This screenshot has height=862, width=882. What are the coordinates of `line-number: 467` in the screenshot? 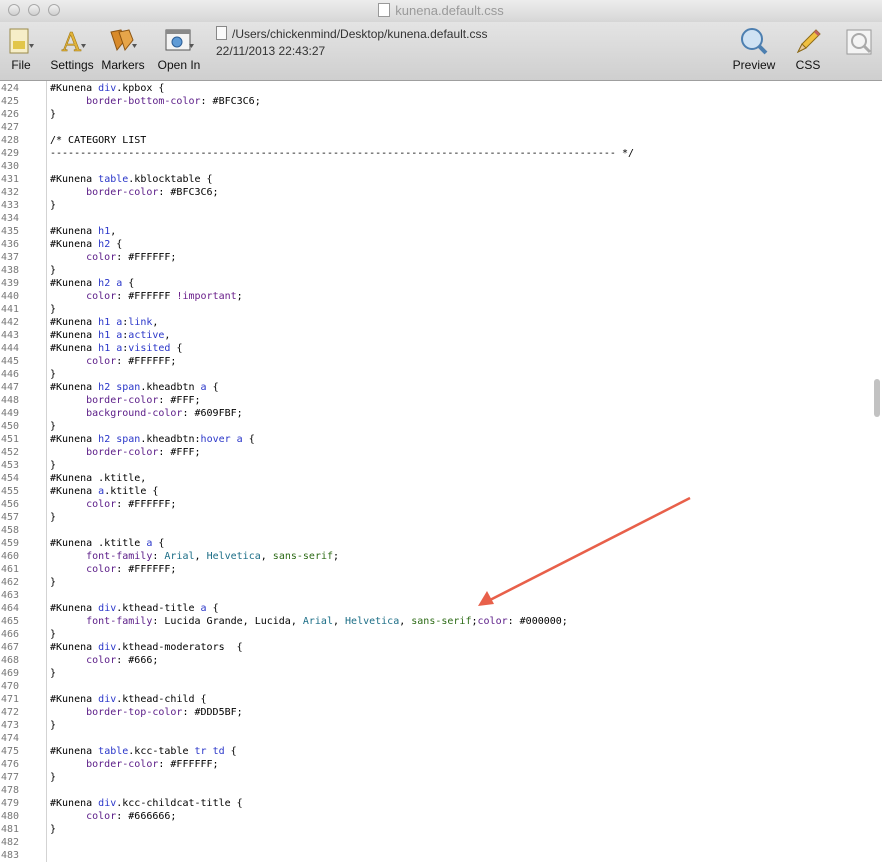 It's located at (10, 647).